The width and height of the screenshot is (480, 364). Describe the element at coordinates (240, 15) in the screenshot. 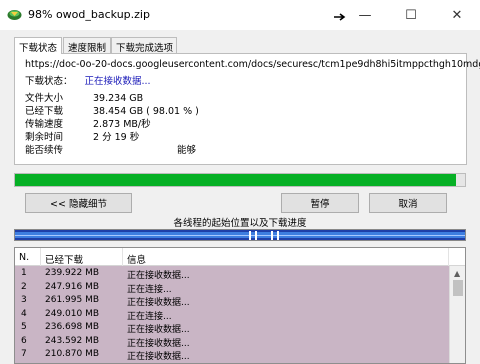

I see `title-bar: 98% owod_backup.zip — ☐ ✕` at that location.